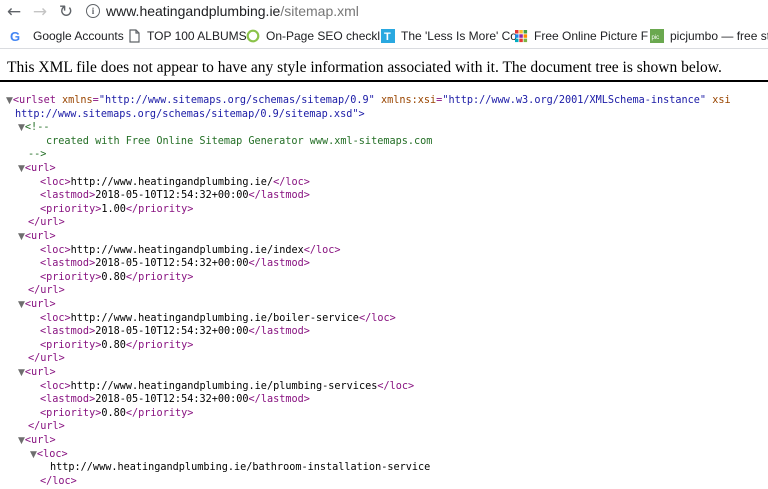 The image size is (768, 489). I want to click on url-path: /sitemap.xml, so click(319, 11).